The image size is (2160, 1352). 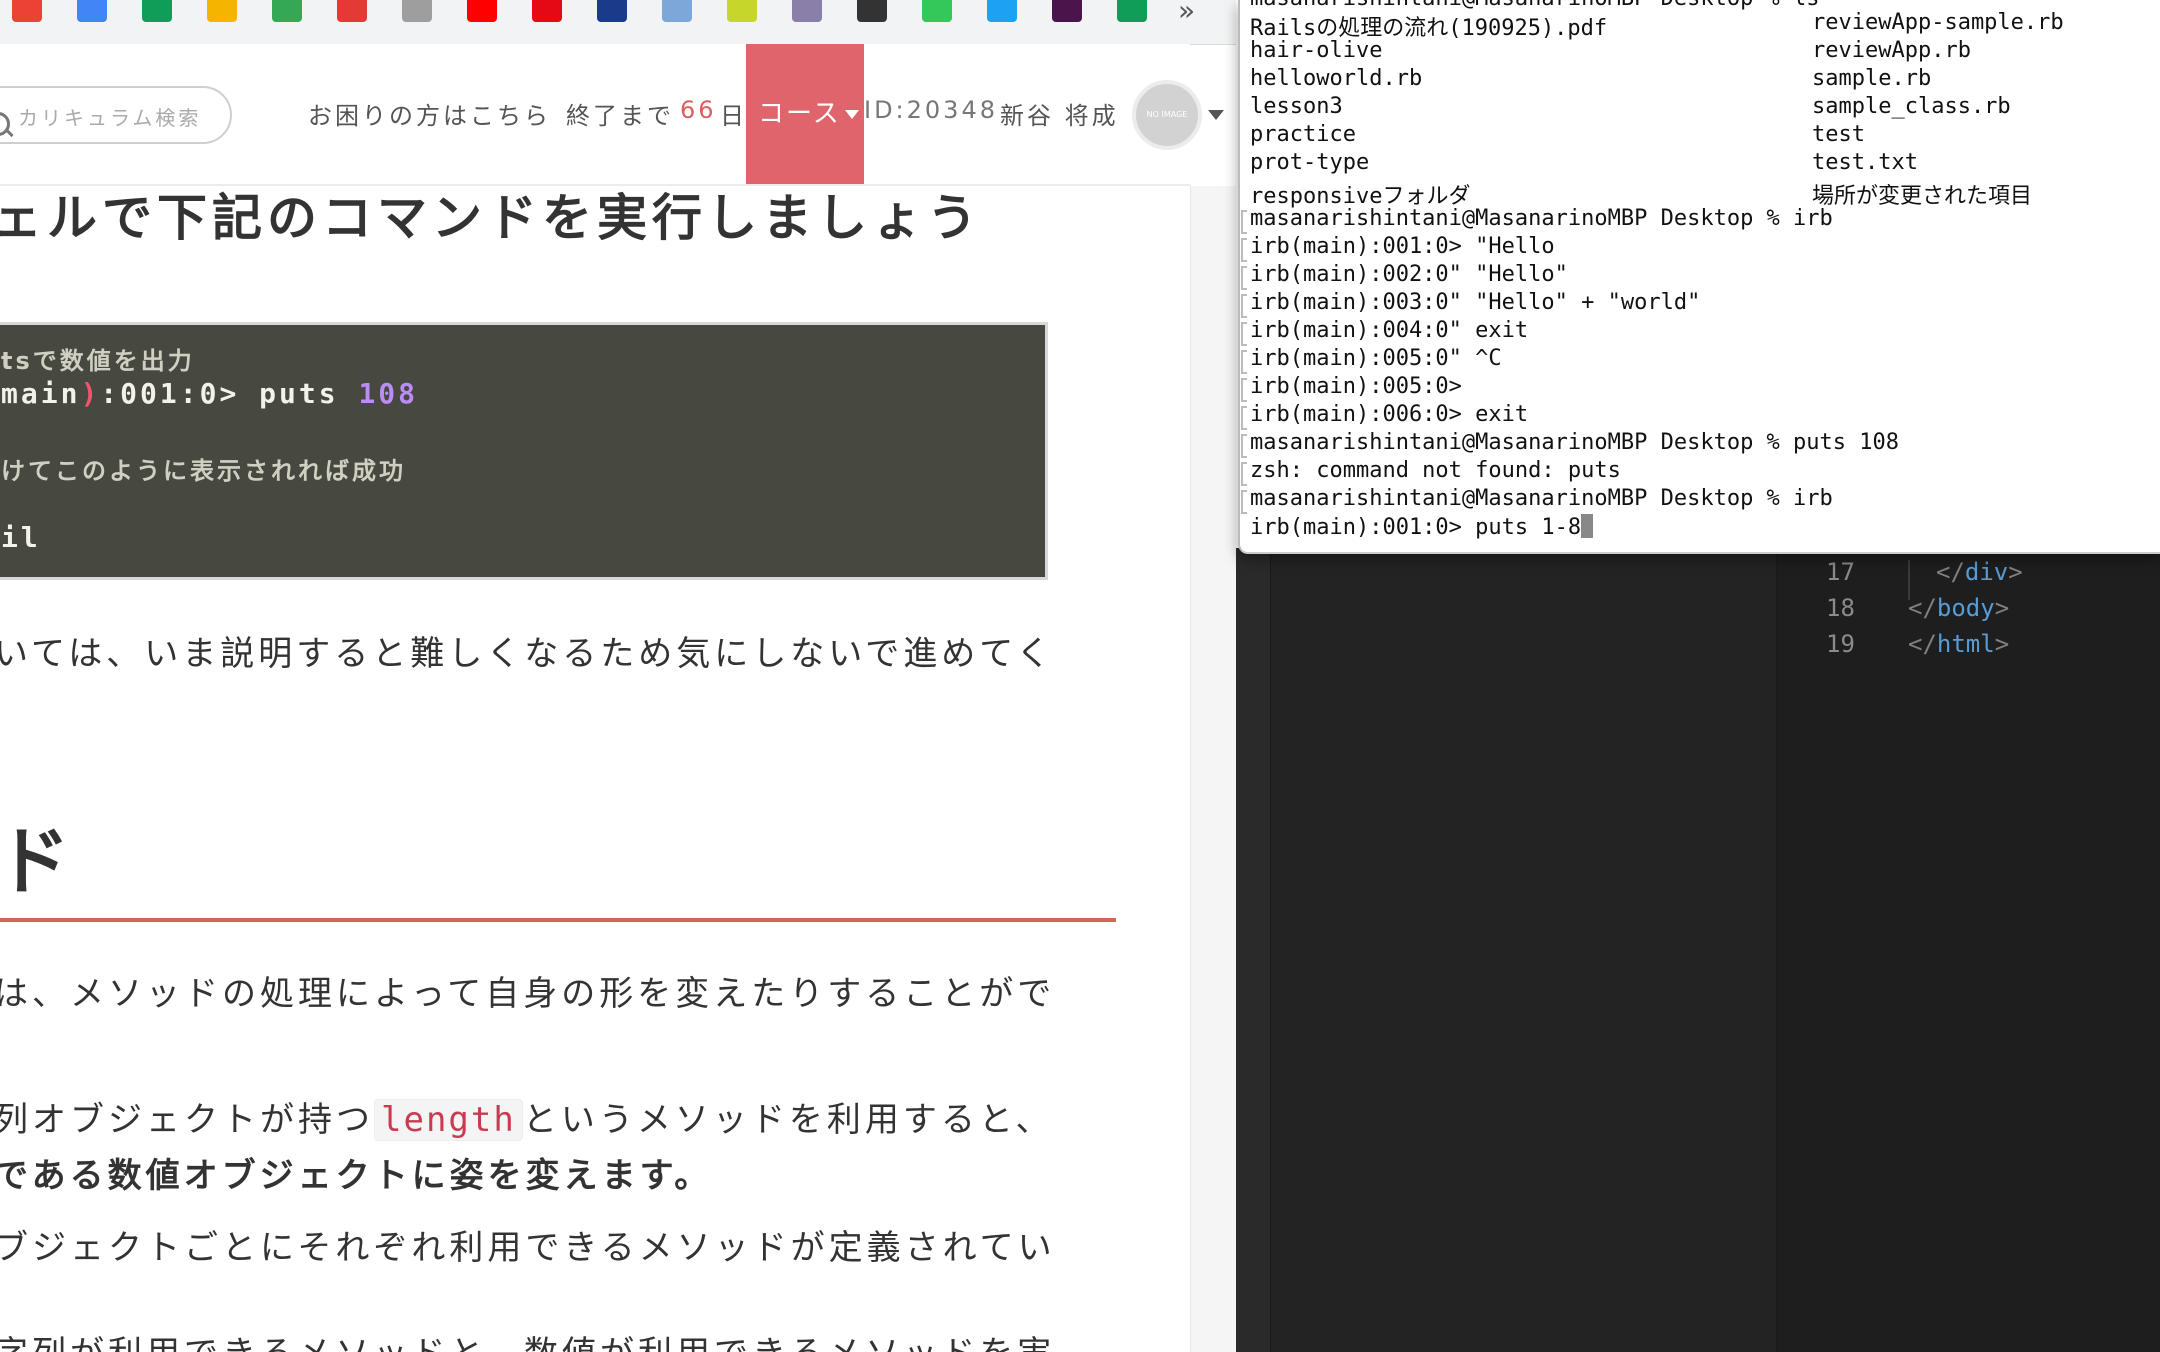 I want to click on bookmark-sheets-2-icon, so click(x=1132, y=11).